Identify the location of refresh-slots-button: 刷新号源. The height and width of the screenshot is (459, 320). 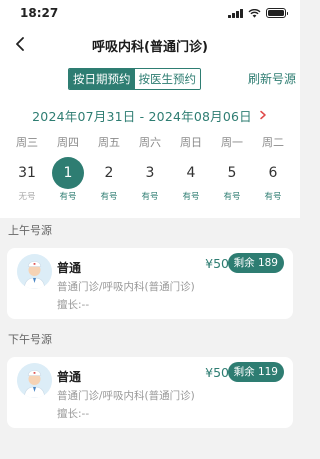
(272, 78).